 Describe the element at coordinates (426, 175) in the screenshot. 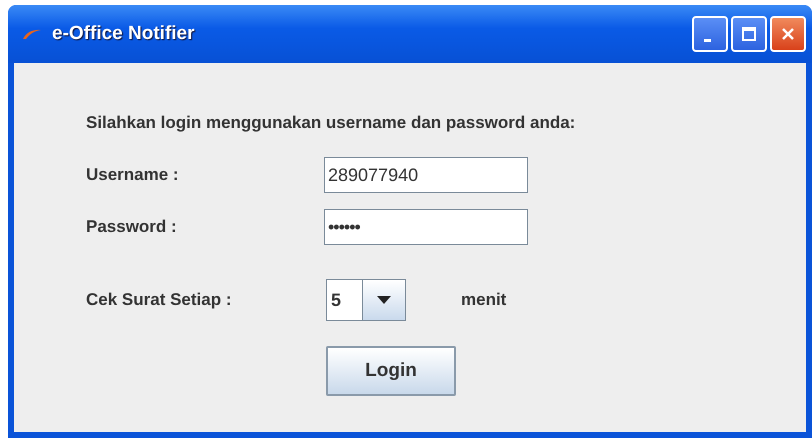

I see `username-field: 289077940` at that location.